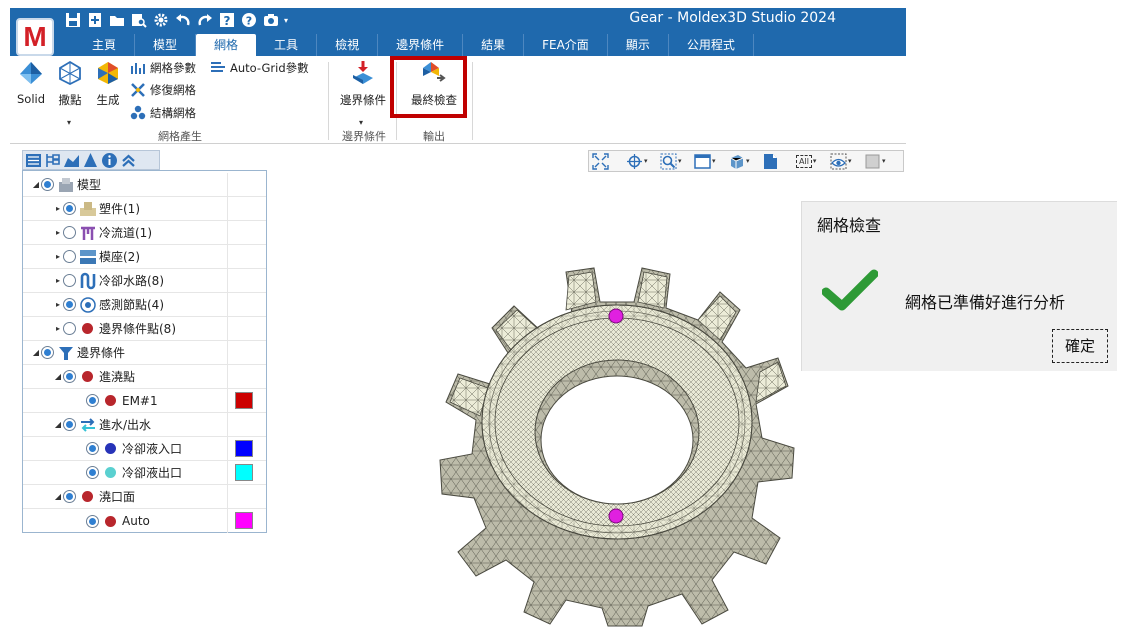  What do you see at coordinates (364, 136) in the screenshot?
I see `group-label-boundary-conditions: 邊界條件` at bounding box center [364, 136].